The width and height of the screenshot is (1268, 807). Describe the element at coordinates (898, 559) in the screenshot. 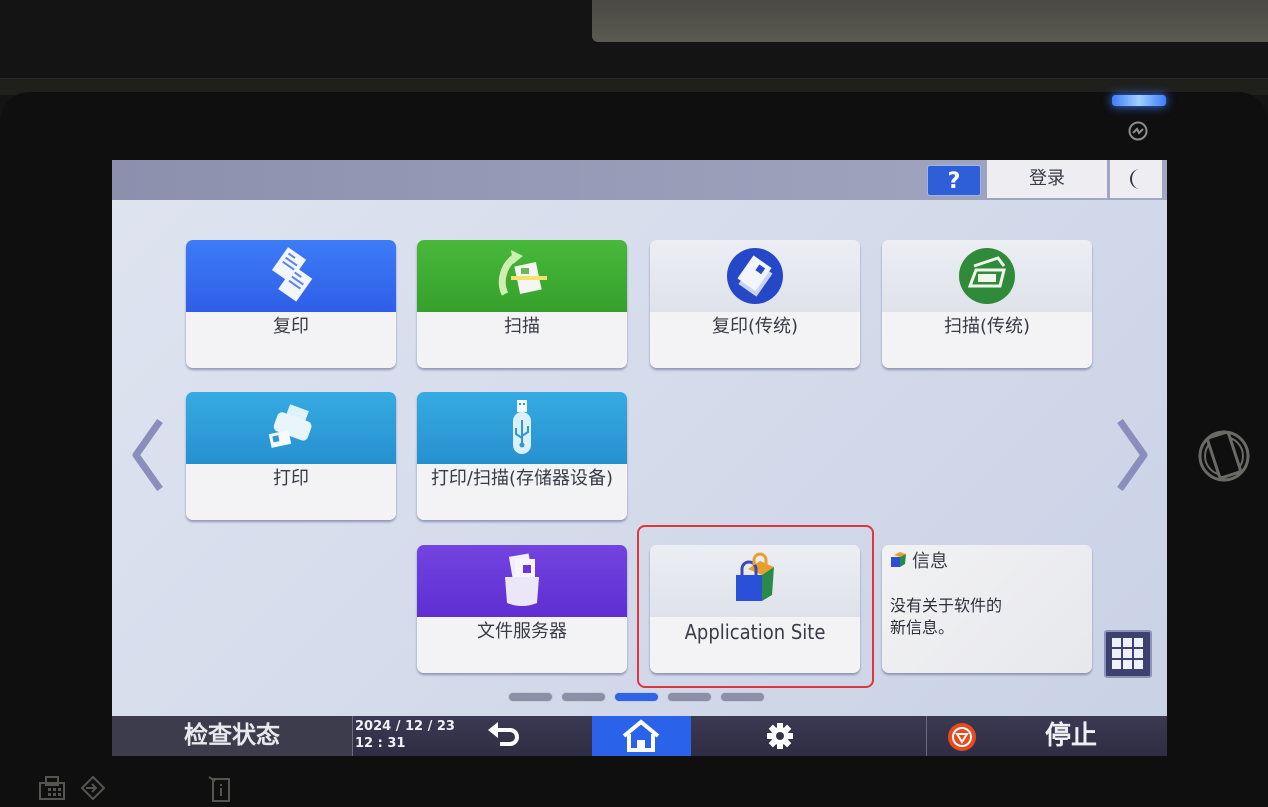

I see `shopping-bag-icon` at that location.